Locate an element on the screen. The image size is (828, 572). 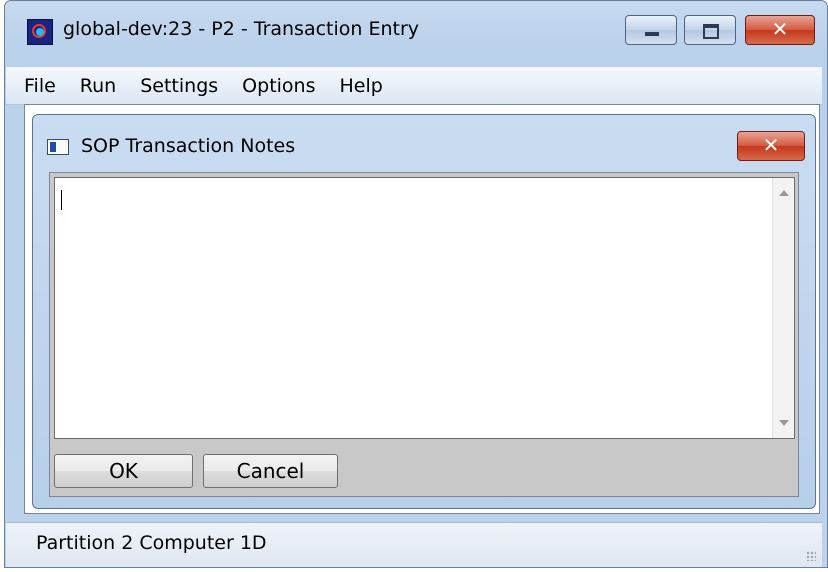
scroll-up-icon is located at coordinates (784, 193).